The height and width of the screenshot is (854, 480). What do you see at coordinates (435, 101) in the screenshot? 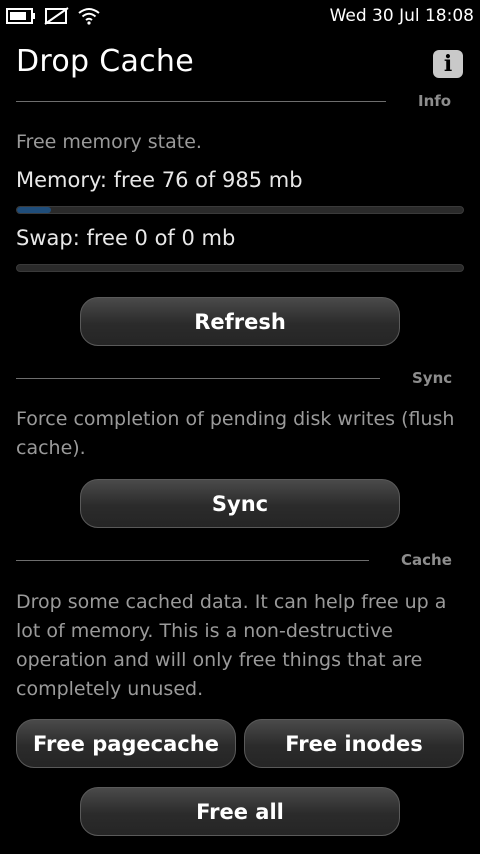
I see `section-label-info: Info` at bounding box center [435, 101].